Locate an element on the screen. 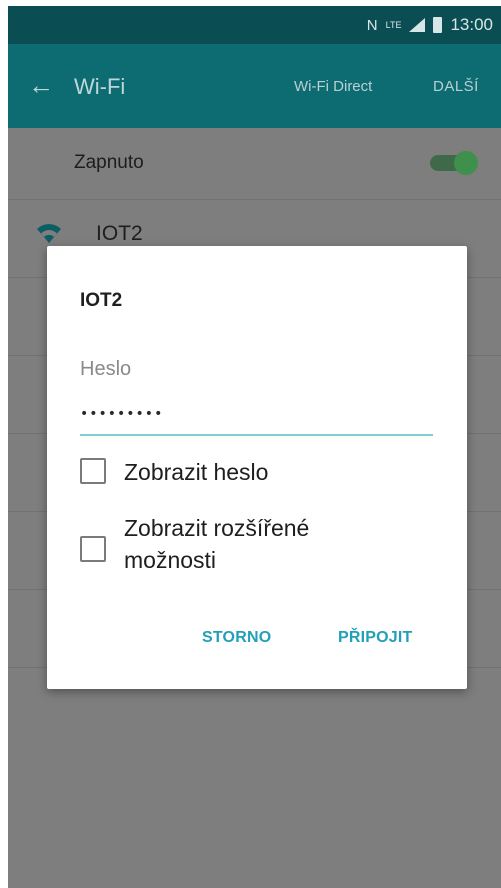 The height and width of the screenshot is (888, 501). wifi-direct-button: Wi-Fi Direct is located at coordinates (333, 86).